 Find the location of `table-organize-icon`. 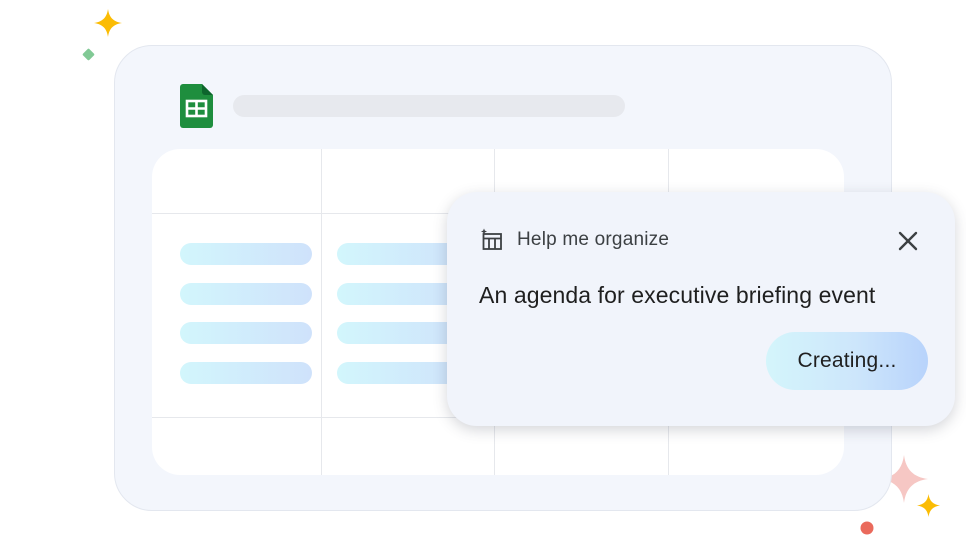

table-organize-icon is located at coordinates (491, 239).